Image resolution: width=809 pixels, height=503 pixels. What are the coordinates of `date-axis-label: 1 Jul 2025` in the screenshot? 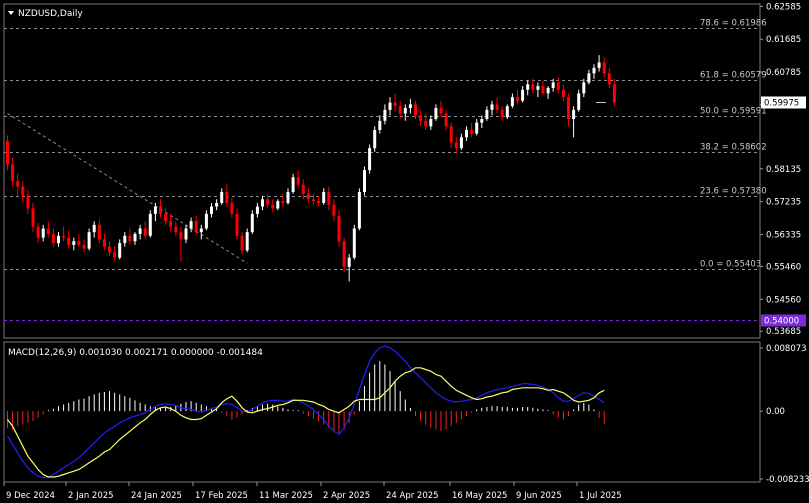 It's located at (600, 496).